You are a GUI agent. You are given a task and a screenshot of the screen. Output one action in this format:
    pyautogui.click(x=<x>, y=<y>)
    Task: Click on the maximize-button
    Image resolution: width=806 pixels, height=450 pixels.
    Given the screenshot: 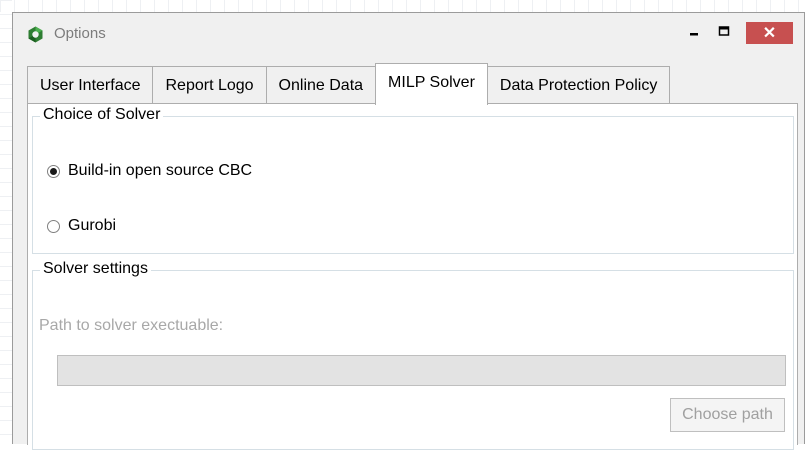 What is the action you would take?
    pyautogui.click(x=724, y=33)
    